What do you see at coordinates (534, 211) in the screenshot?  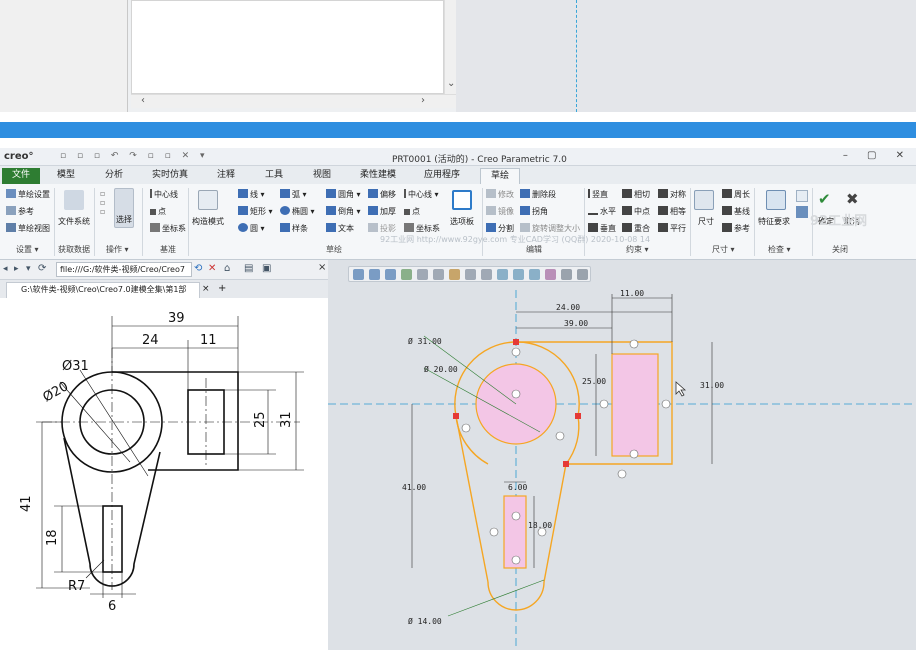 I see `corner-button: 拐角` at bounding box center [534, 211].